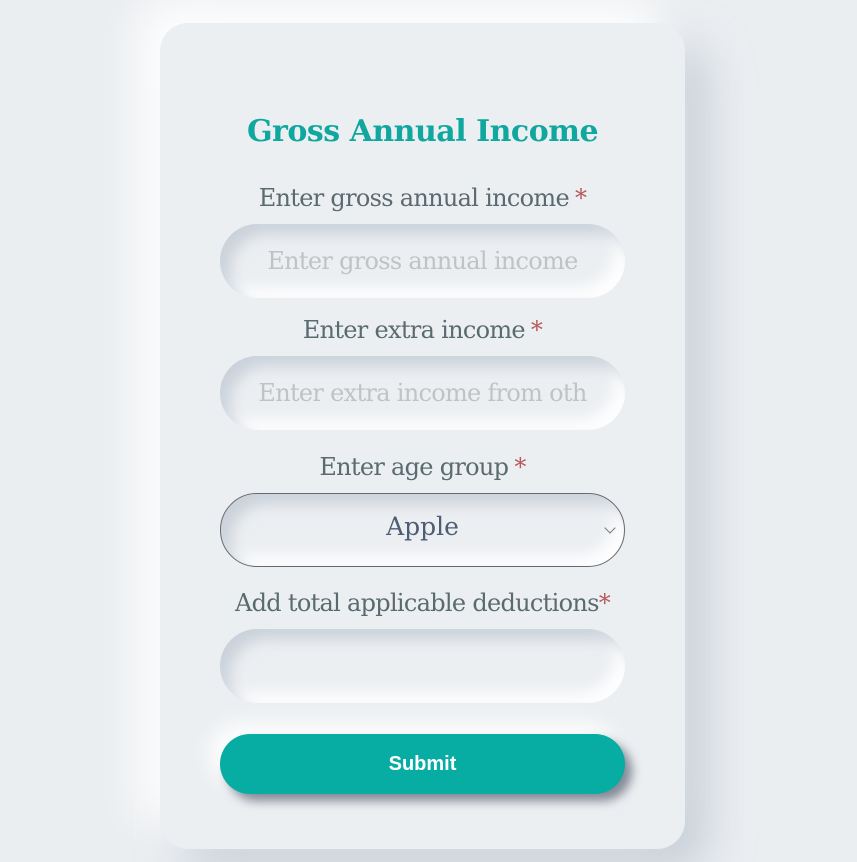 This screenshot has width=857, height=862. I want to click on submit-button: Submit, so click(422, 764).